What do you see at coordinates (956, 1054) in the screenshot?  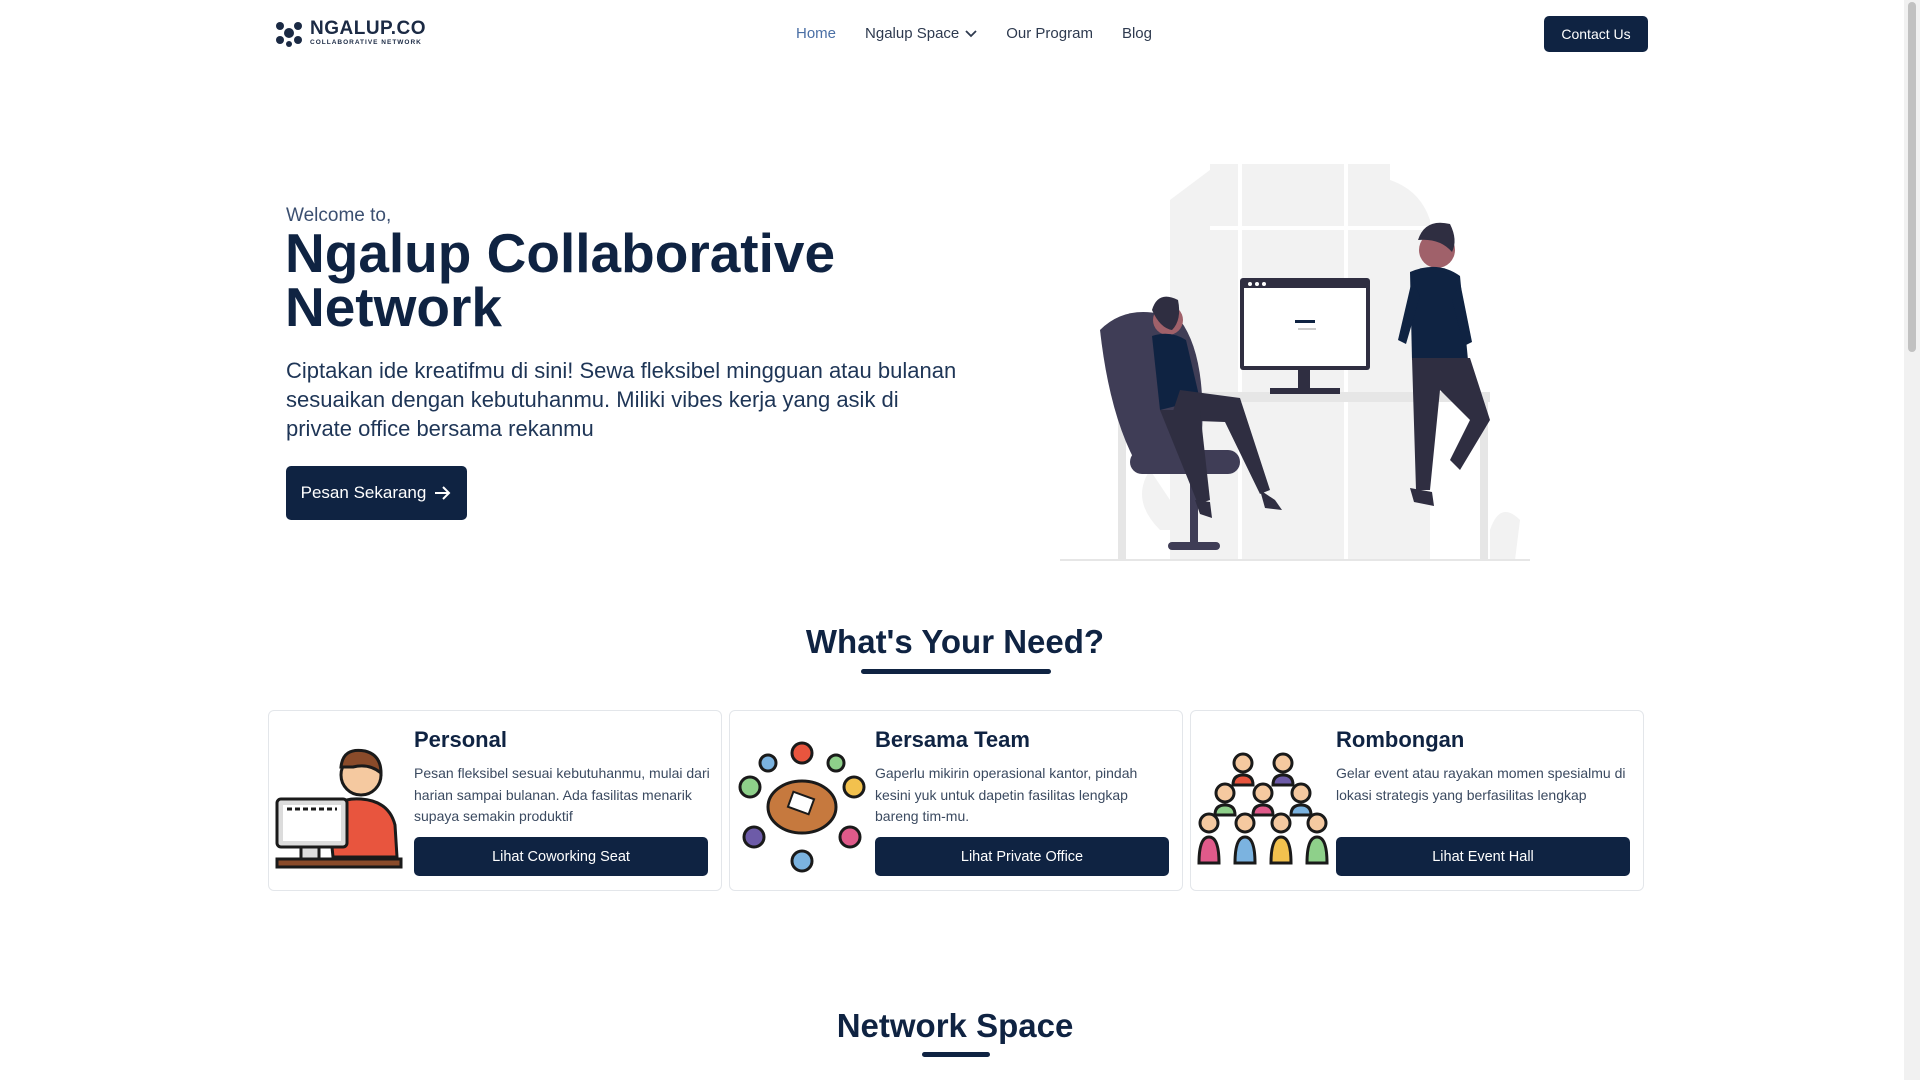 I see `network-space-underline` at bounding box center [956, 1054].